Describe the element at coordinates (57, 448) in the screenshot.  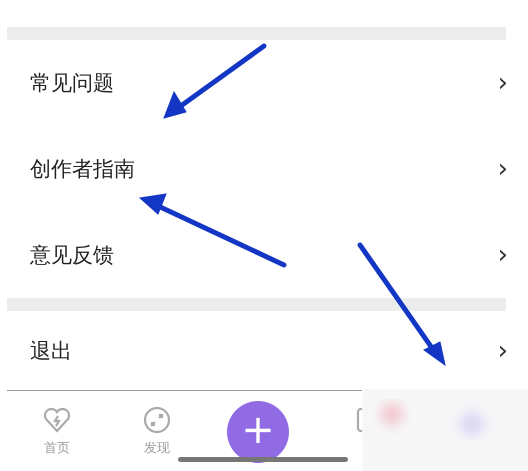
I see `tab-label: 首页` at that location.